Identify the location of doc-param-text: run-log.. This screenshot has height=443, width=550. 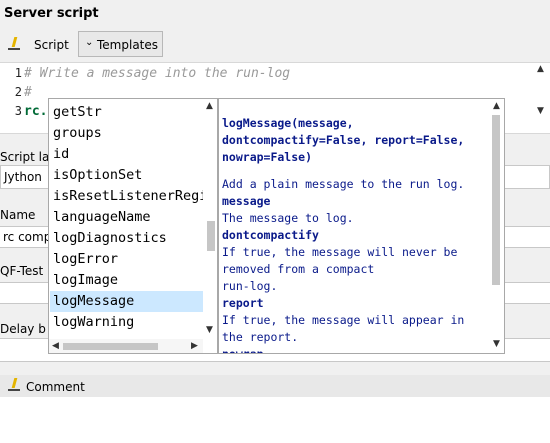
(250, 286).